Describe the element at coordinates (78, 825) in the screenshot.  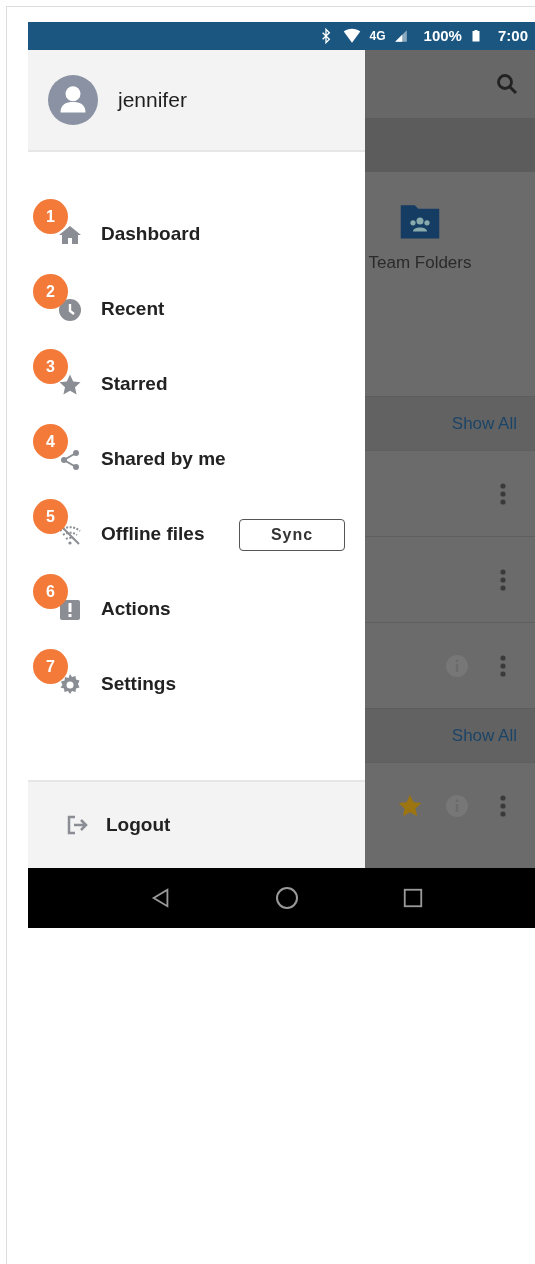
I see `logout-icon` at that location.